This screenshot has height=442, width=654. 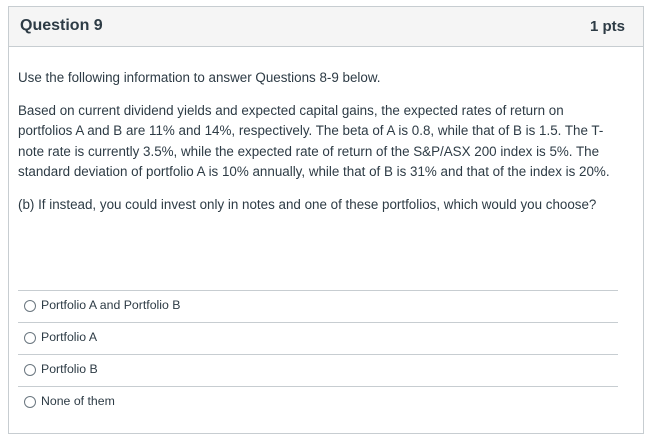 What do you see at coordinates (326, 27) in the screenshot?
I see `question-header: Question 9 1 pts` at bounding box center [326, 27].